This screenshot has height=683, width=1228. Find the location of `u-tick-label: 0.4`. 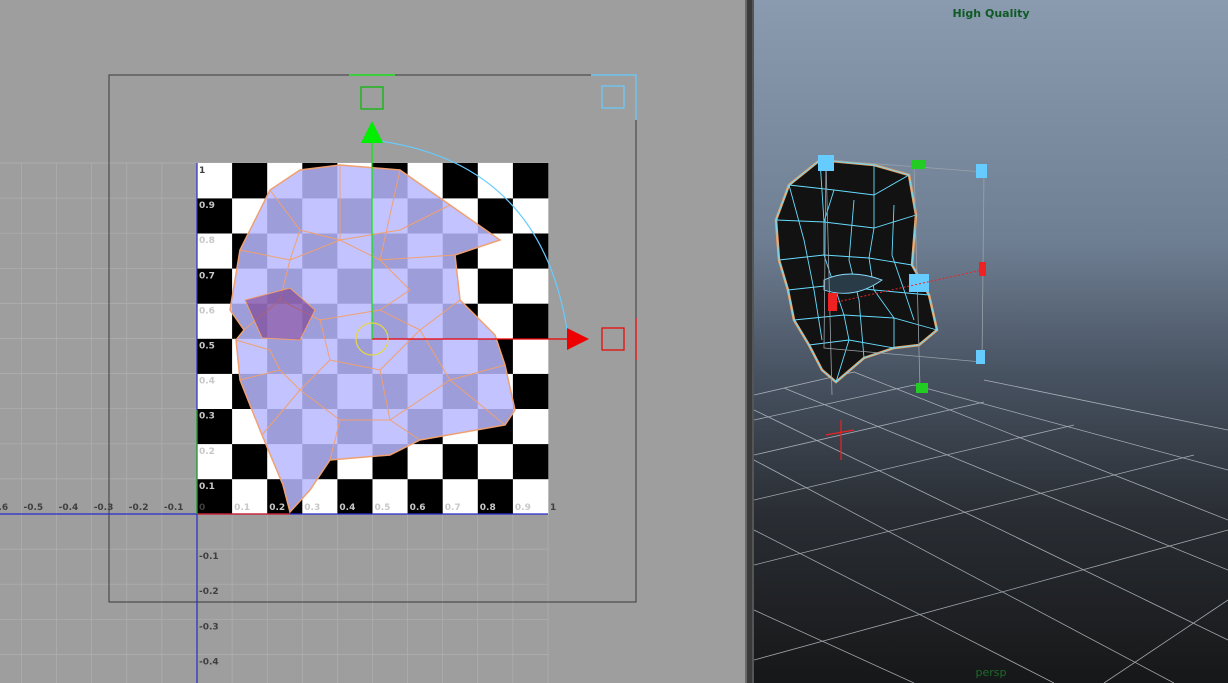

u-tick-label: 0.4 is located at coordinates (347, 508).